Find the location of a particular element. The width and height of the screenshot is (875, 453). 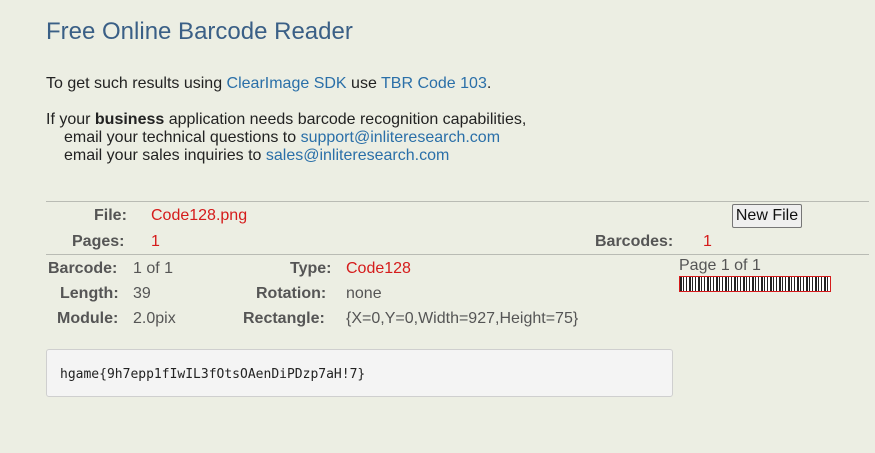

intro-middle: use is located at coordinates (363, 83).